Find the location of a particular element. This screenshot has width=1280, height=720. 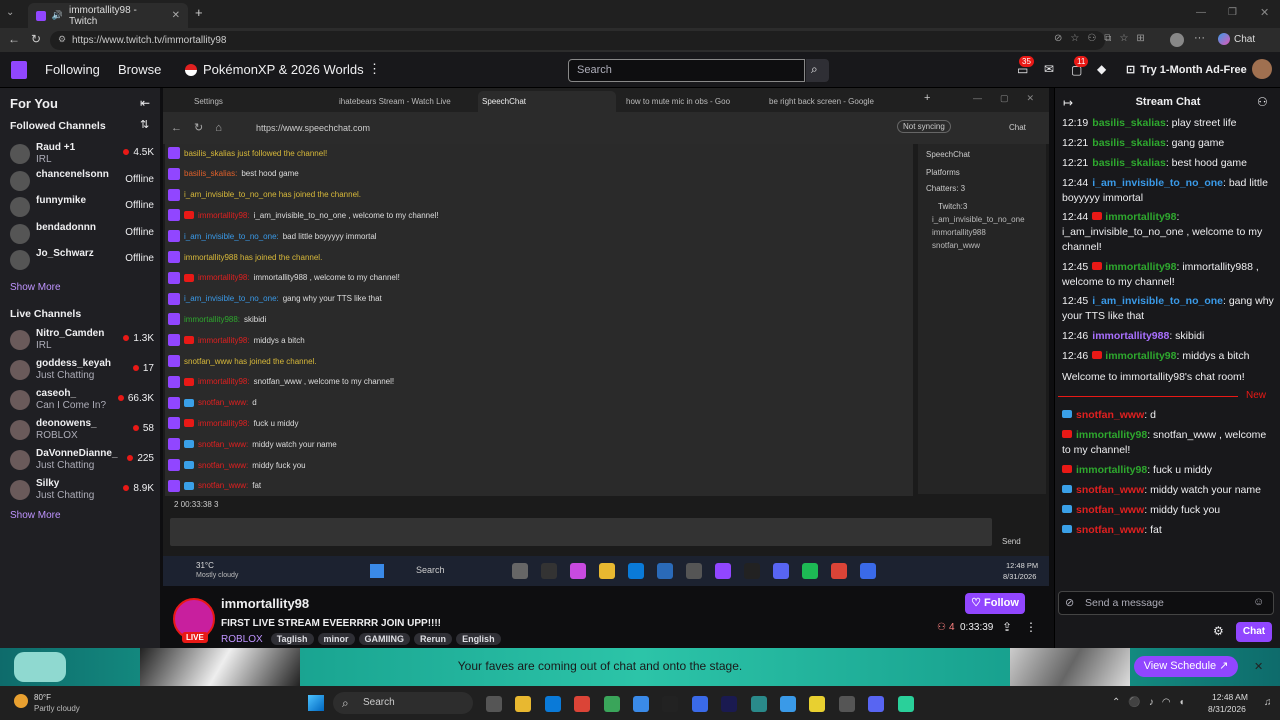

taskbar-date: 8/31/2026 is located at coordinates (1227, 709).